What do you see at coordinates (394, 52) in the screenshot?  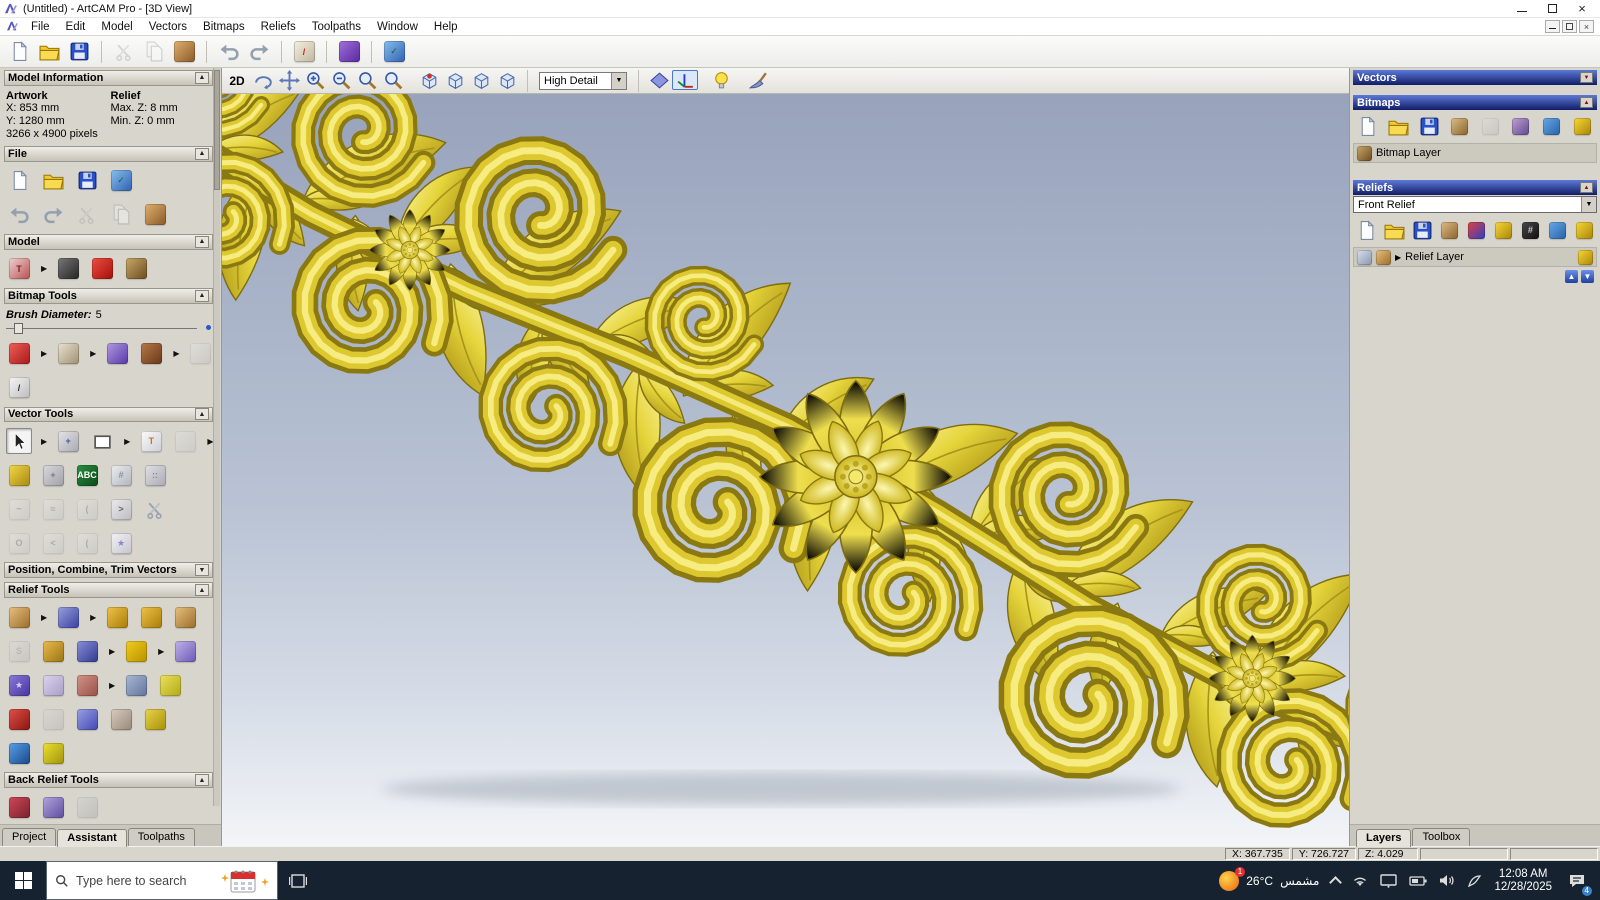 I see `options-button: ✓` at bounding box center [394, 52].